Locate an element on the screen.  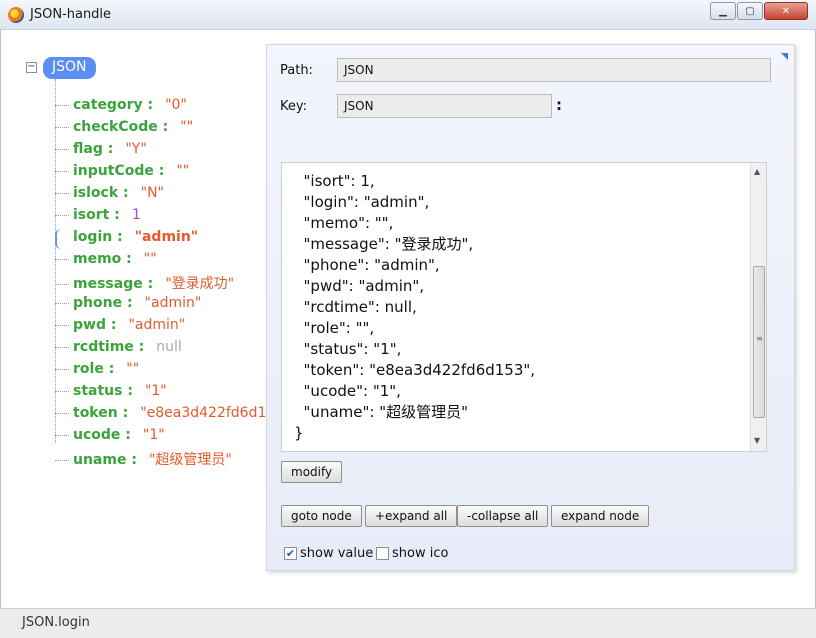
tree-node-value: "Y" is located at coordinates (136, 149).